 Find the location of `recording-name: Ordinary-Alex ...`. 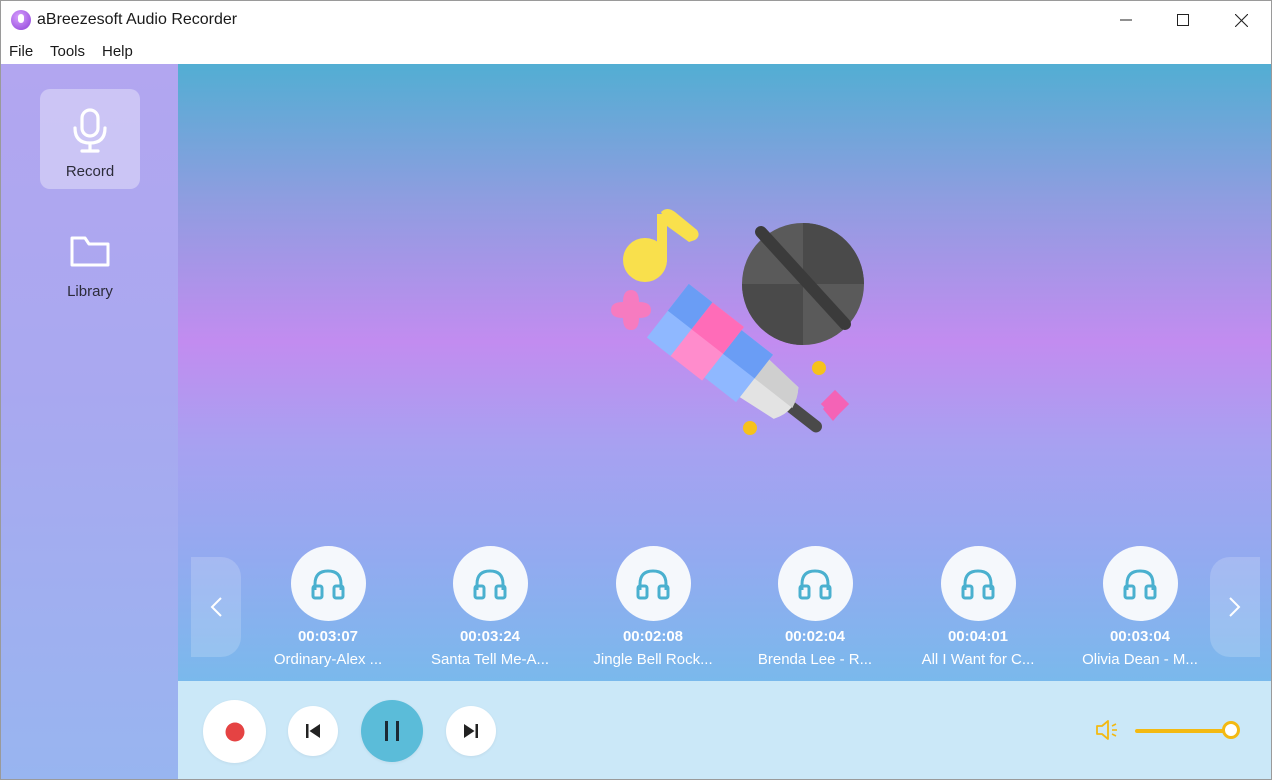

recording-name: Ordinary-Alex ... is located at coordinates (328, 659).